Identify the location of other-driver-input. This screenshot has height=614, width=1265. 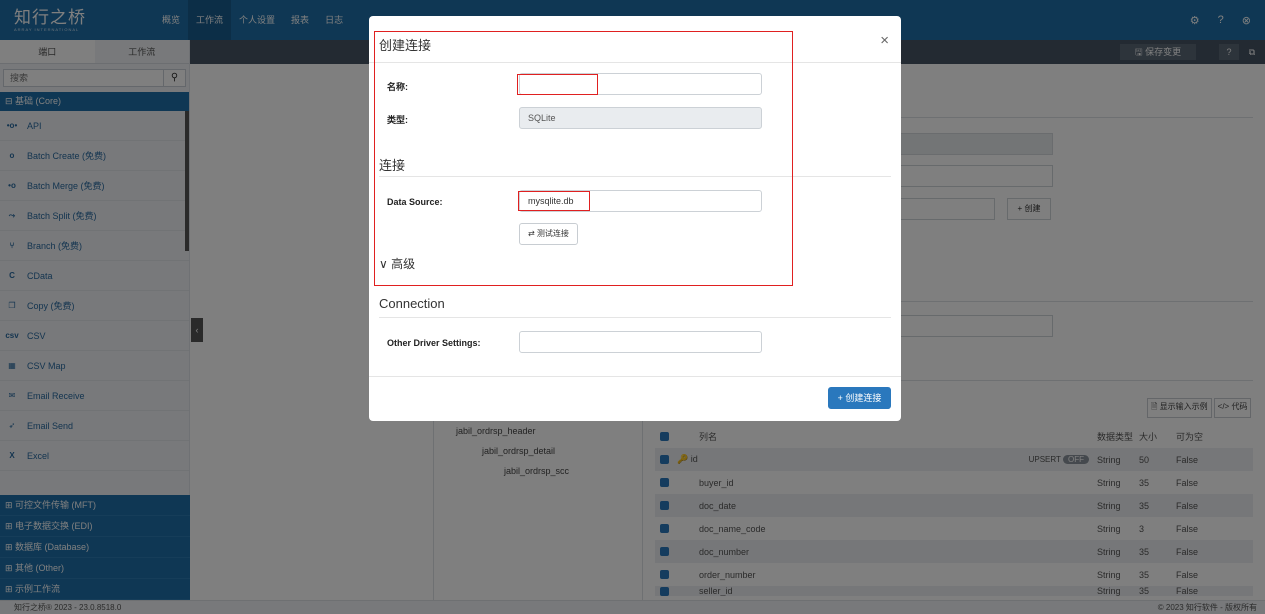
(640, 342).